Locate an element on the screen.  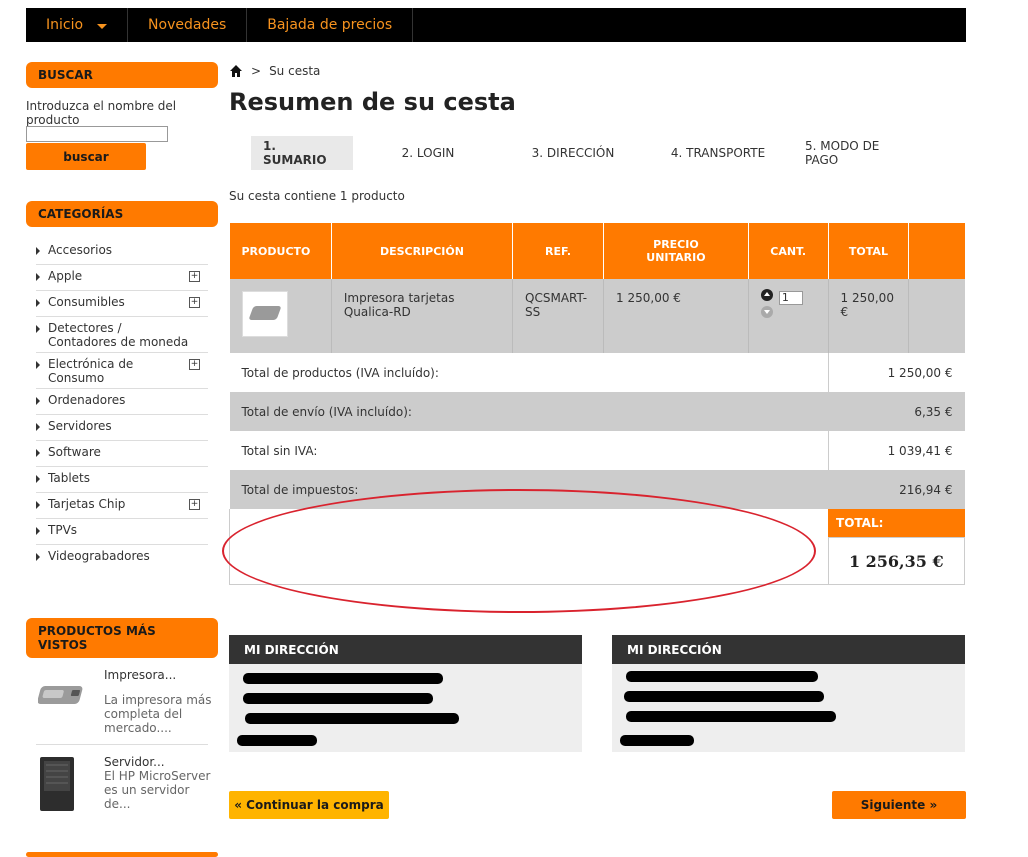
product-total-cell: 1 250,00 € is located at coordinates (869, 316).